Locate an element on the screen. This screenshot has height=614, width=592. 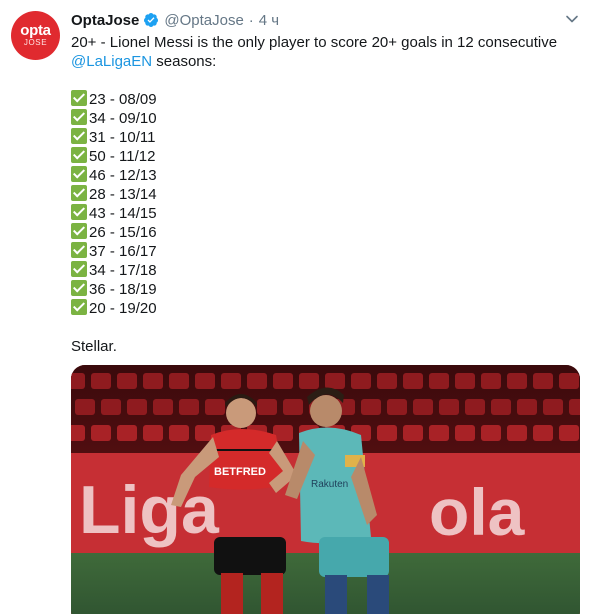
closing-text: Stellar. is located at coordinates (94, 346).